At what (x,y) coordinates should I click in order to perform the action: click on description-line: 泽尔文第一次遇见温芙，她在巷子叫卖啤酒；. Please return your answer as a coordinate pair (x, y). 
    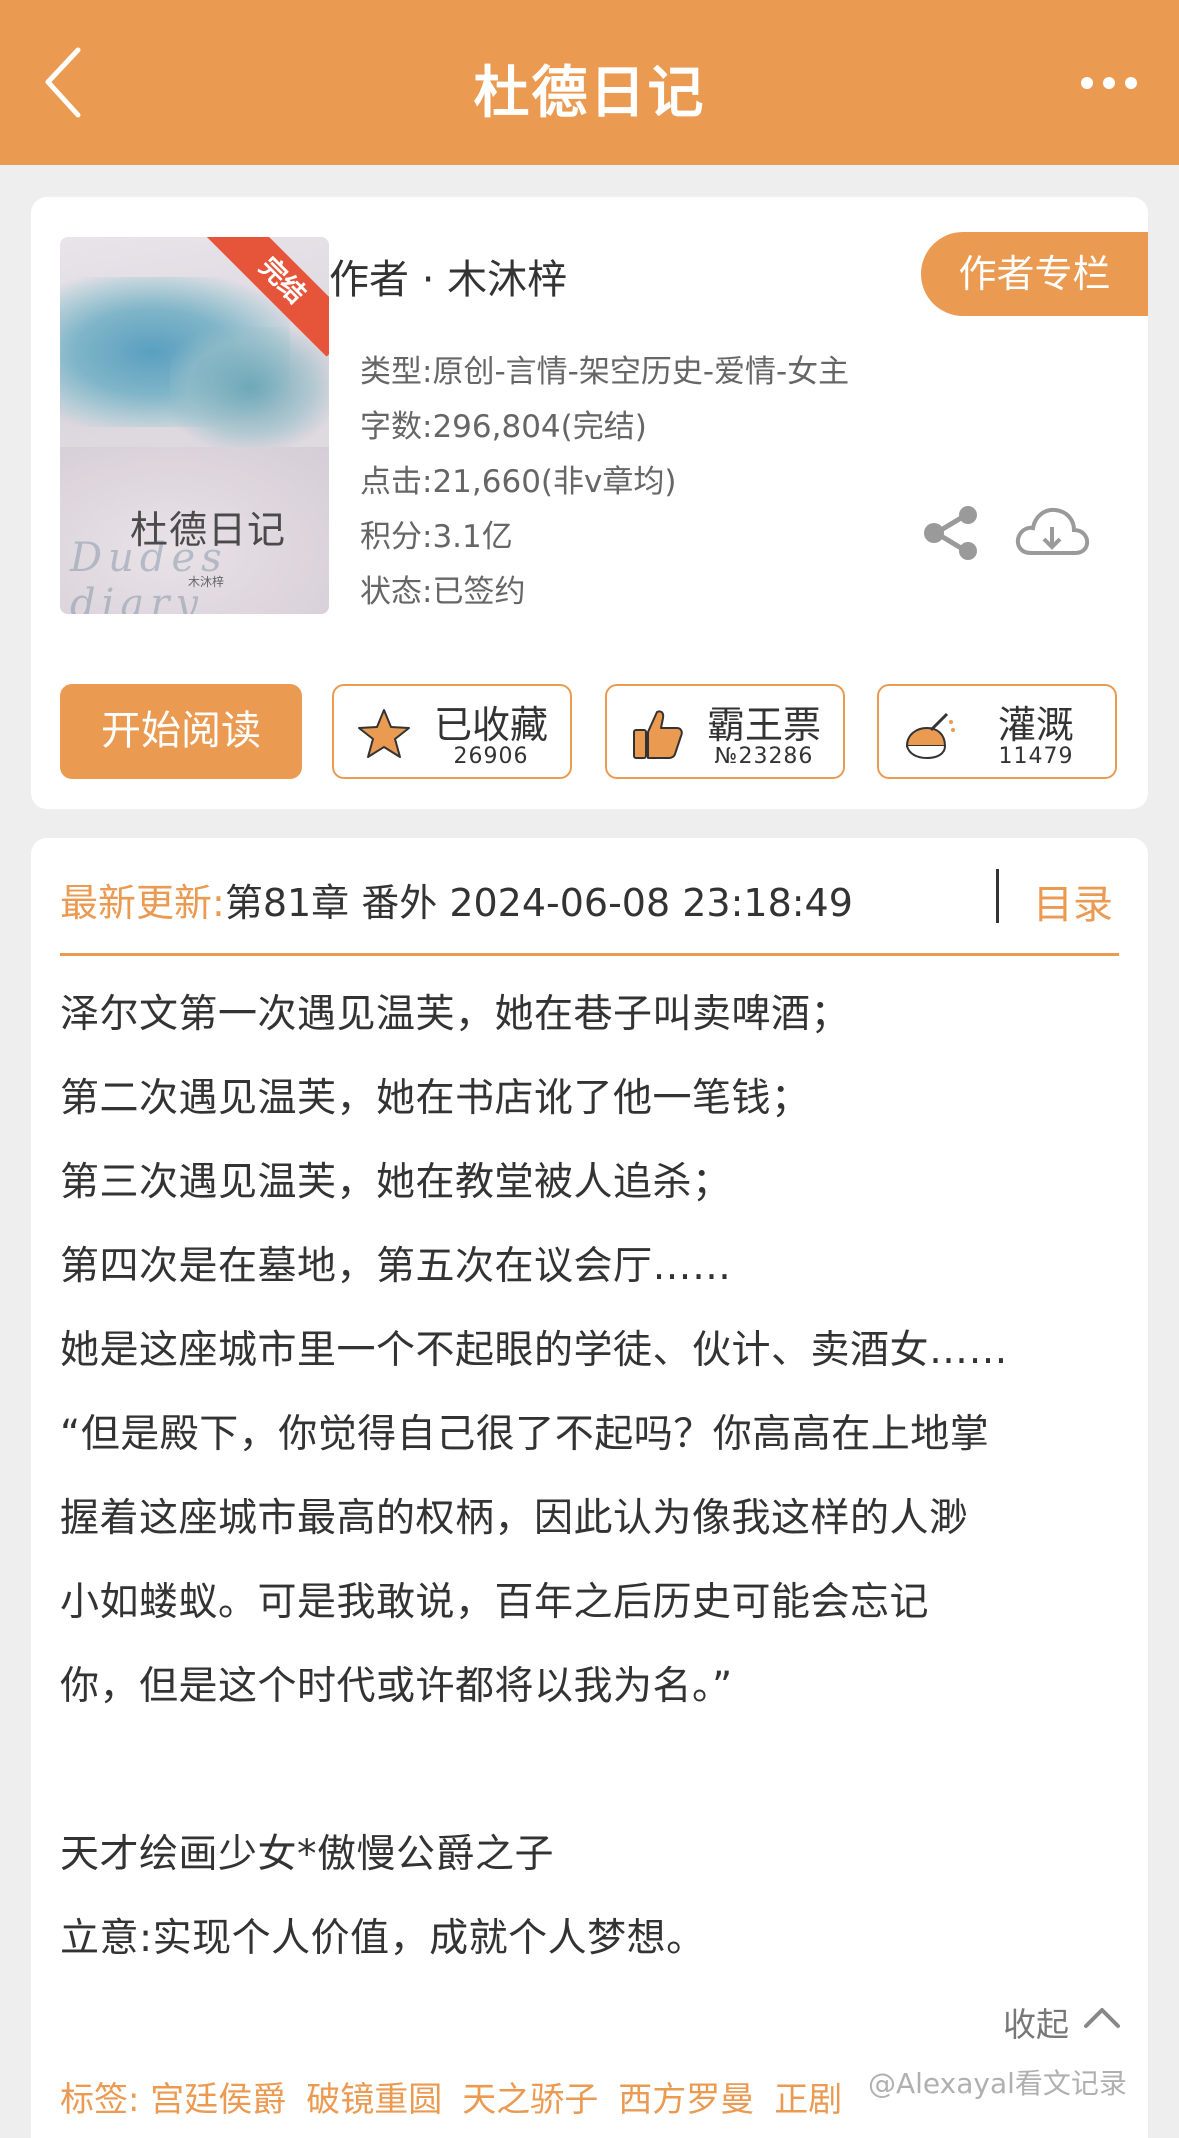
    Looking at the image, I should click on (455, 1014).